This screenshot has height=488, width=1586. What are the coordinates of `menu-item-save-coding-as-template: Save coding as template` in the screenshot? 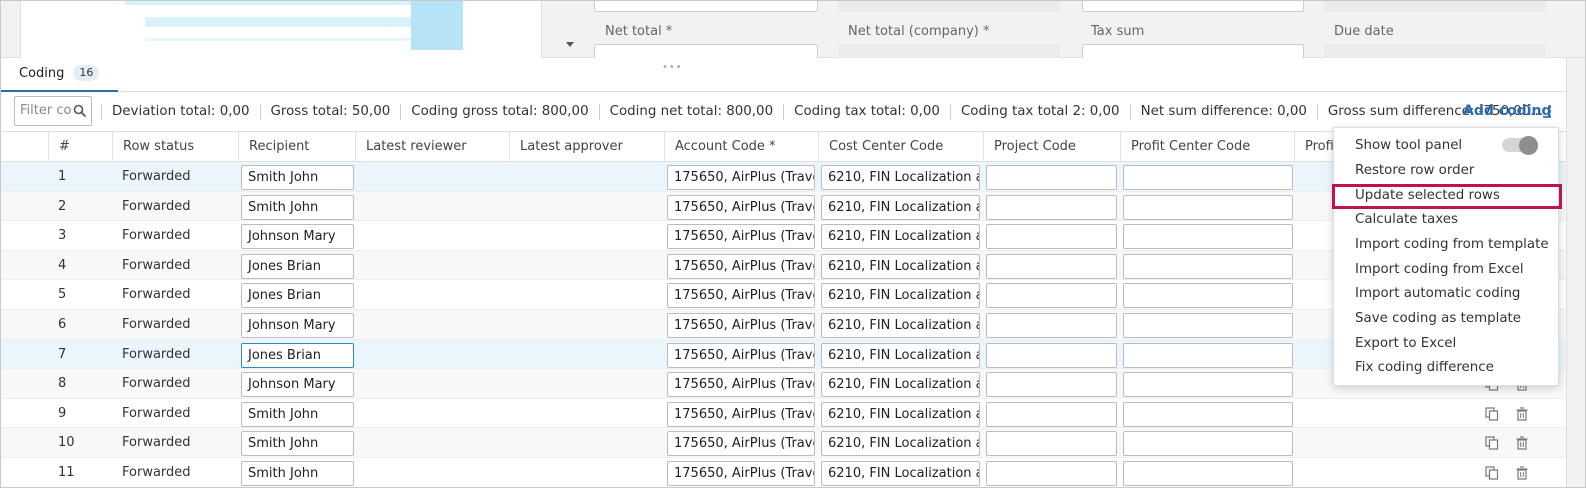 It's located at (1447, 319).